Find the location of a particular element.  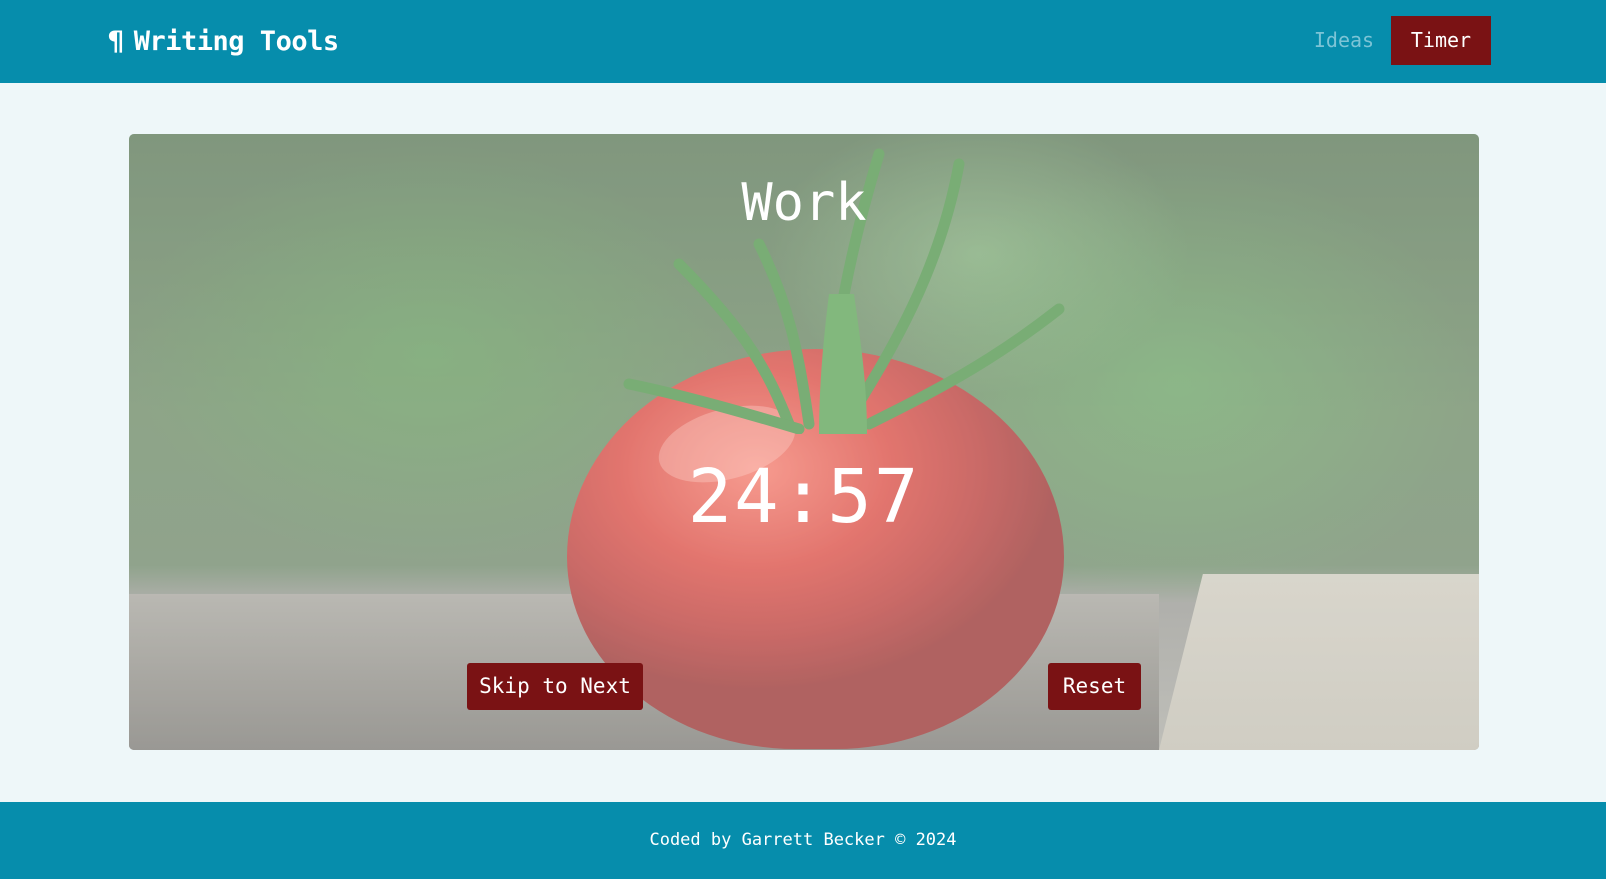

footer-credit: Coded by Garrett Becker © 2024 is located at coordinates (803, 840).